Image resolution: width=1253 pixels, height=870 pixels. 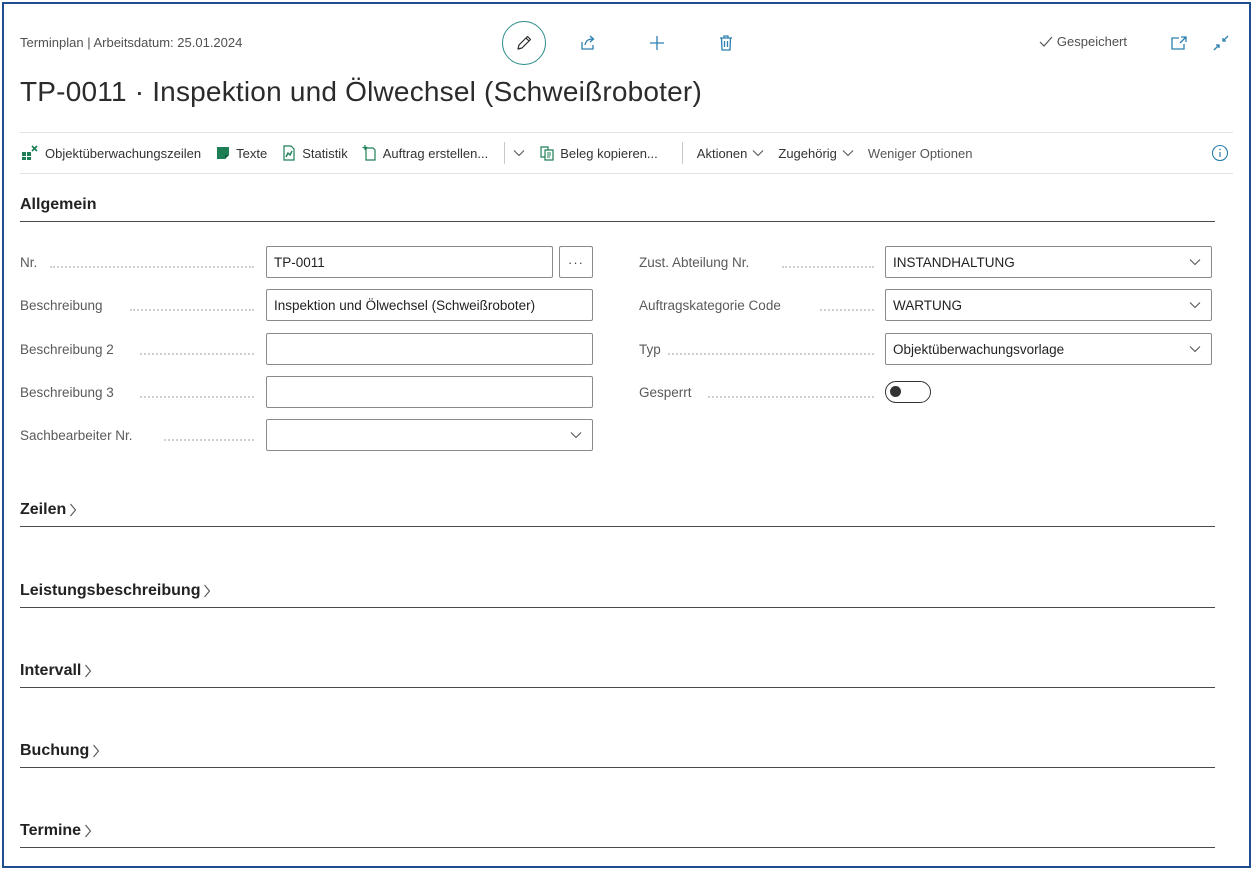 What do you see at coordinates (979, 349) in the screenshot?
I see `typ-value: Objektüberwachungsvorlage` at bounding box center [979, 349].